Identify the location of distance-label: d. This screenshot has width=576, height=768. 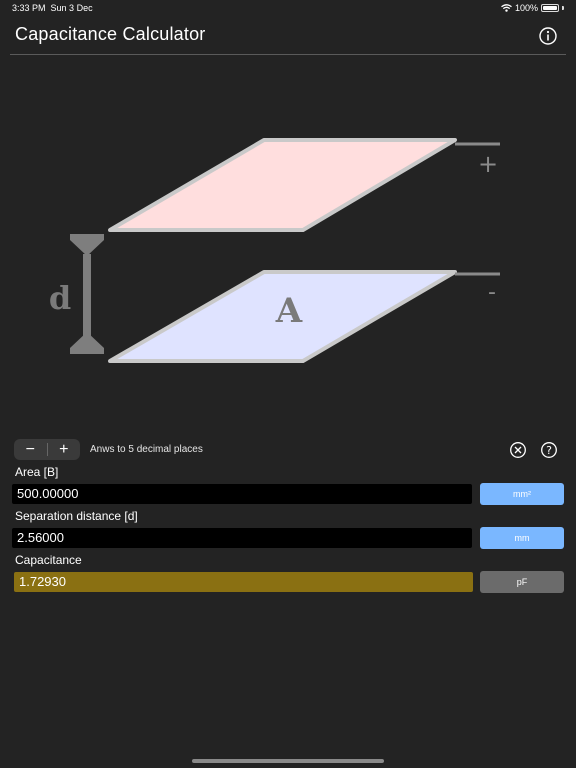
(60, 298).